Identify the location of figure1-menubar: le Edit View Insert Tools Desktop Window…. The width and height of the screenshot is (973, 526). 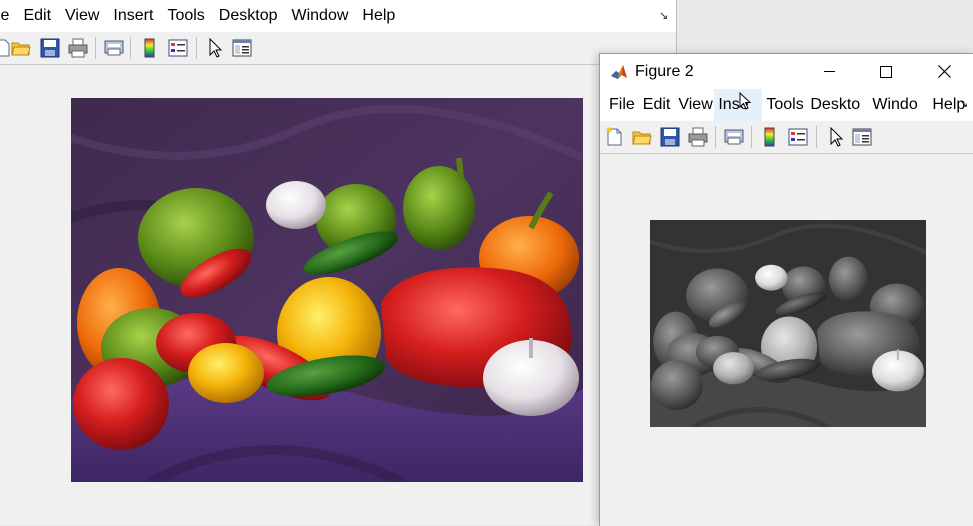
(338, 16).